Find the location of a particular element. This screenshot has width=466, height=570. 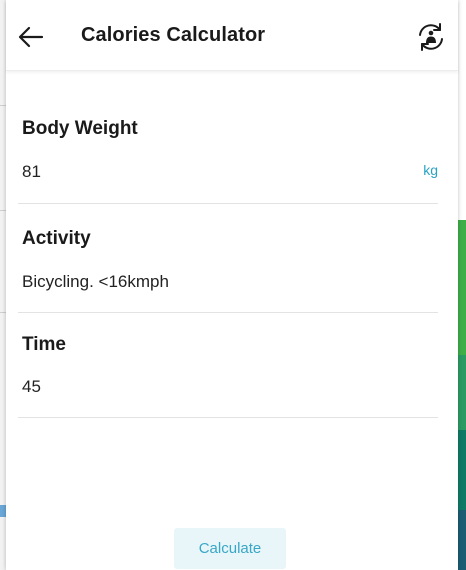

page-title: Calories Calculator is located at coordinates (173, 35).